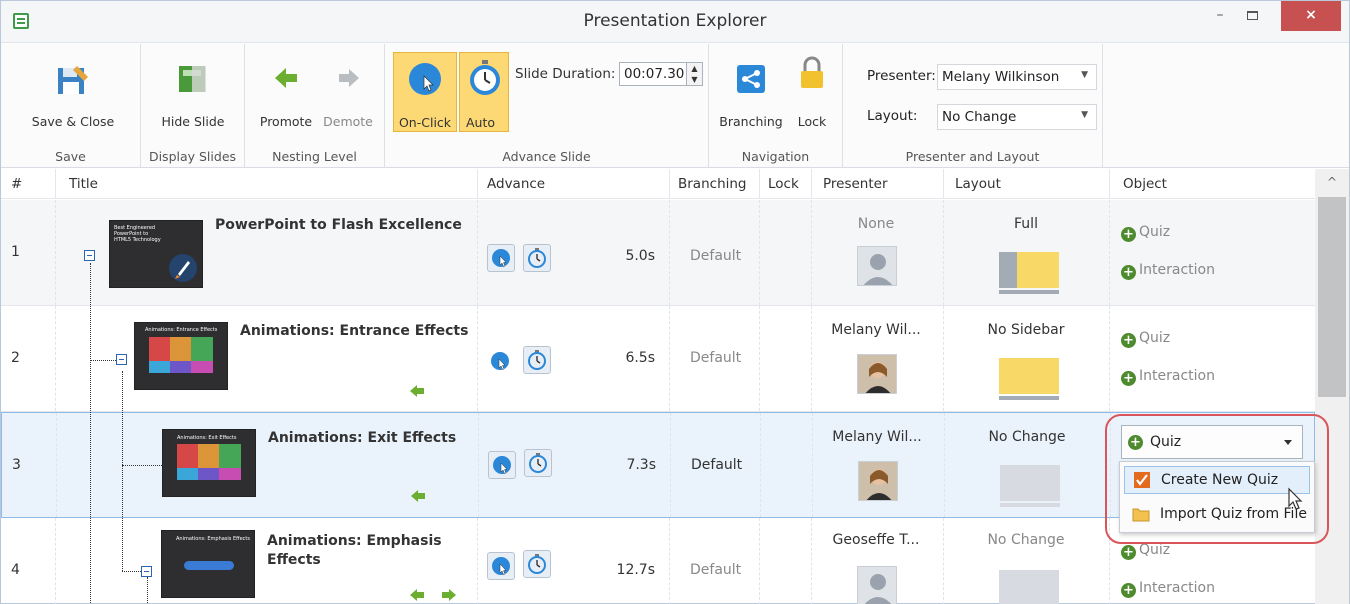  Describe the element at coordinates (565, 74) in the screenshot. I see `slide-duration-label: Slide Duration:` at that location.